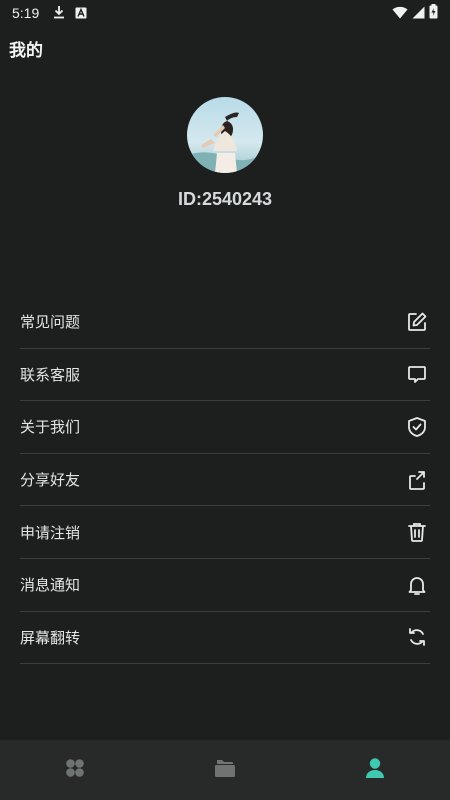  I want to click on avatar, so click(225, 135).